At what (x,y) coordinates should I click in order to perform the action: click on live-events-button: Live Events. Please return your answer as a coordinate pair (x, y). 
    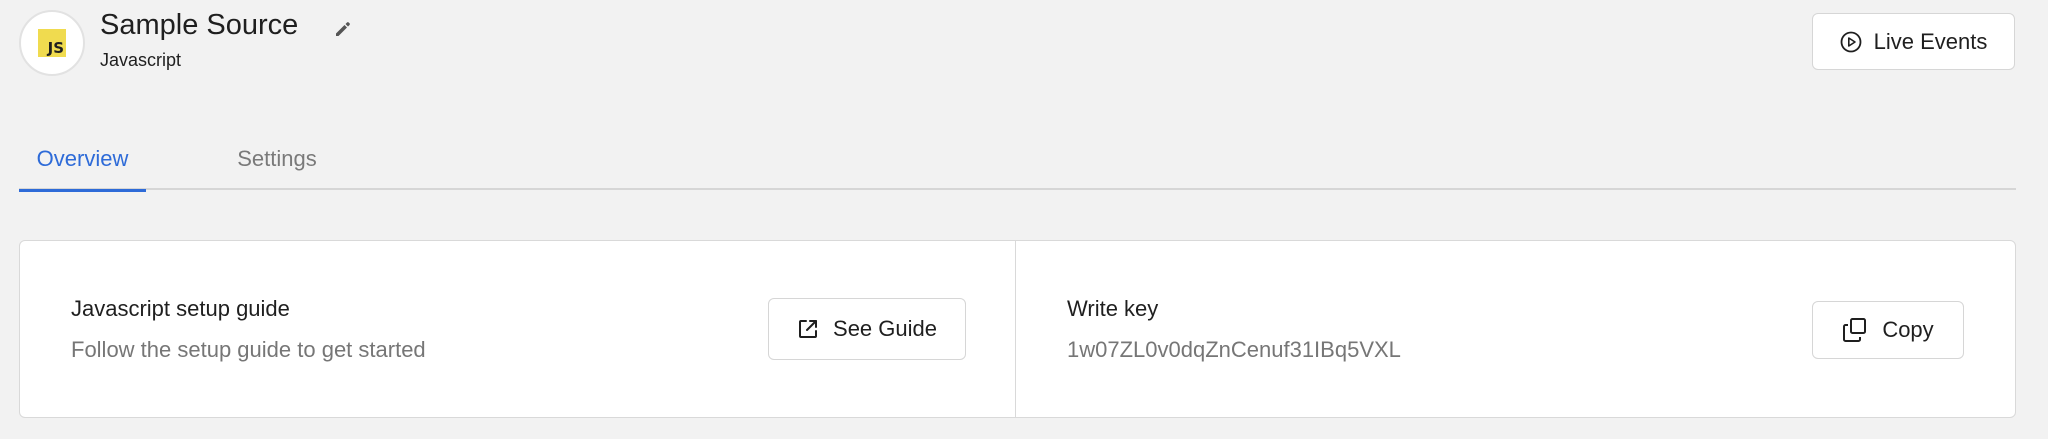
    Looking at the image, I should click on (1913, 41).